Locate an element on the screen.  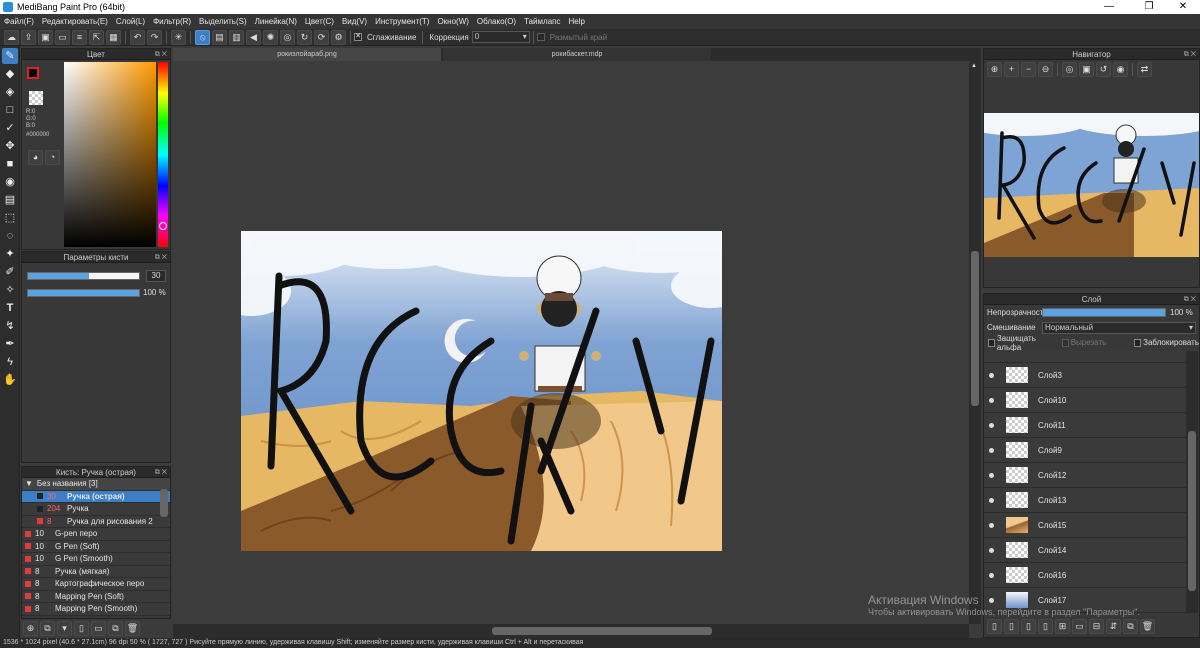
color-palette-icon: ◕ is located at coordinates (35, 157).